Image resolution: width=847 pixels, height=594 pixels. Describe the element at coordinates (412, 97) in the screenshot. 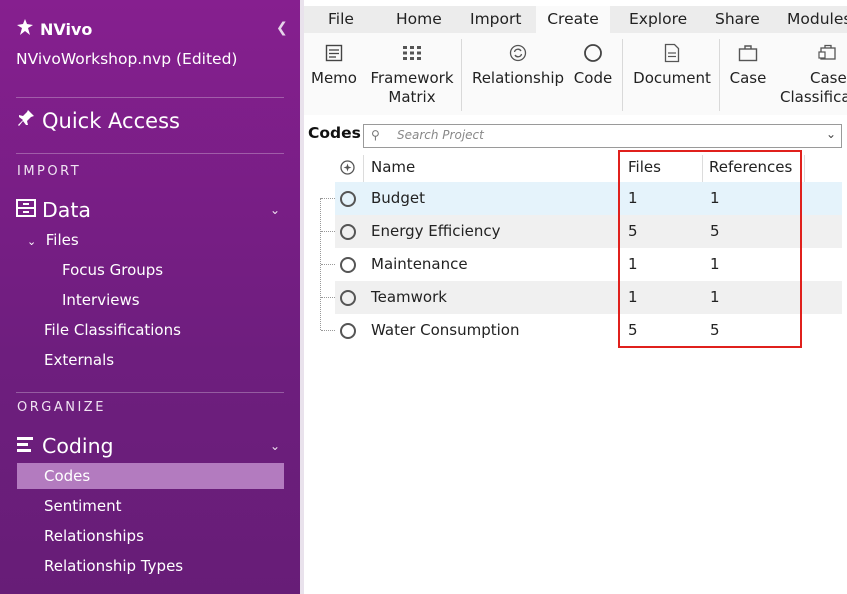

I see `framework-label-line2: Matrix` at that location.